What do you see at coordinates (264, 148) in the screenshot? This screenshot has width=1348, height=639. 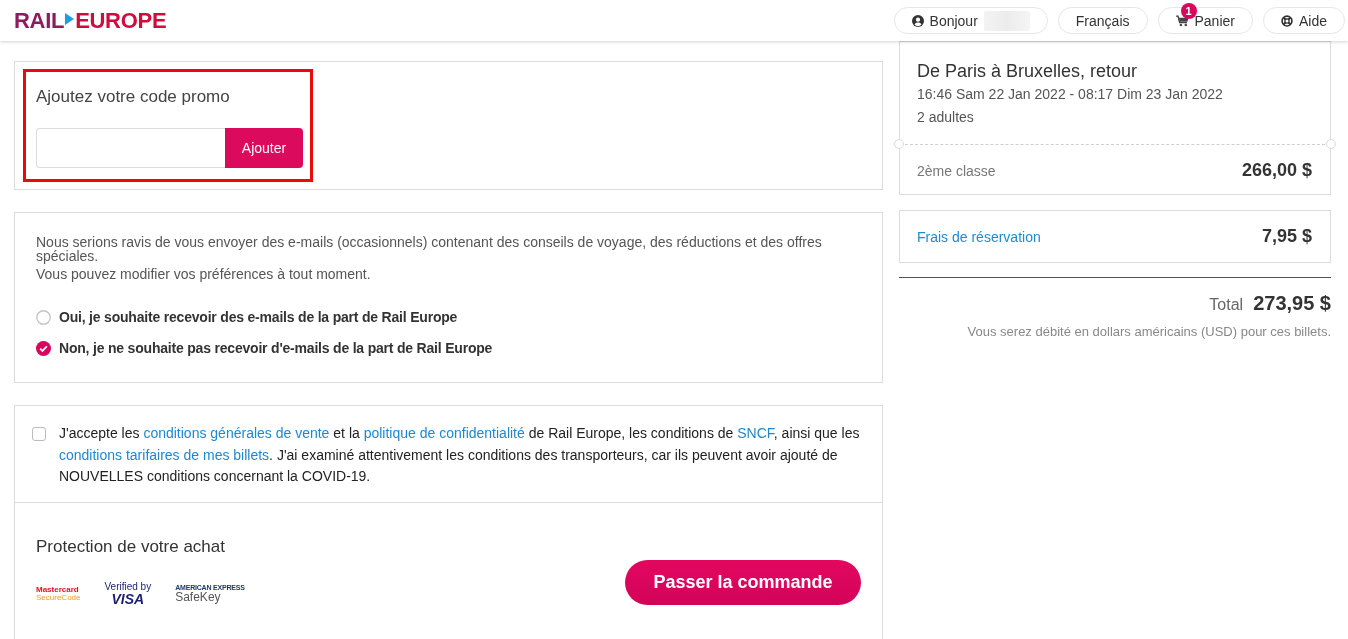 I see `add-button: Ajouter` at bounding box center [264, 148].